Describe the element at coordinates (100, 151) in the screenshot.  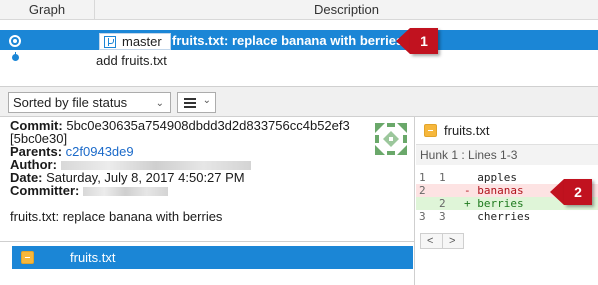
I see `parent-commit-link: c2f0943de9` at that location.